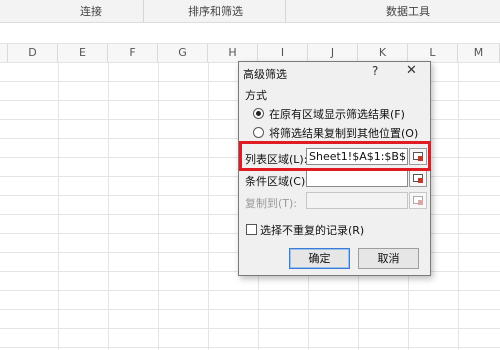 This screenshot has width=500, height=350. I want to click on ribbon-group-connections: 连接, so click(91, 11).